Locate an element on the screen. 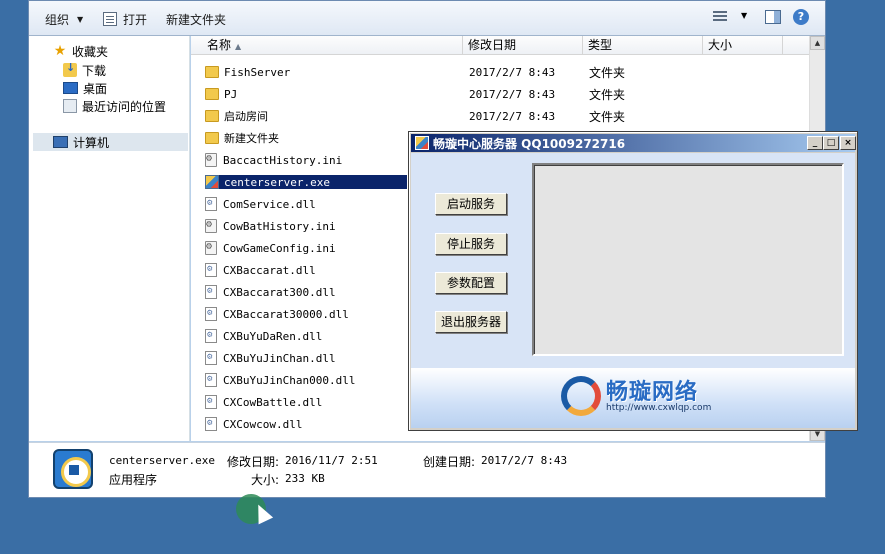  desktop-icon is located at coordinates (70, 88).